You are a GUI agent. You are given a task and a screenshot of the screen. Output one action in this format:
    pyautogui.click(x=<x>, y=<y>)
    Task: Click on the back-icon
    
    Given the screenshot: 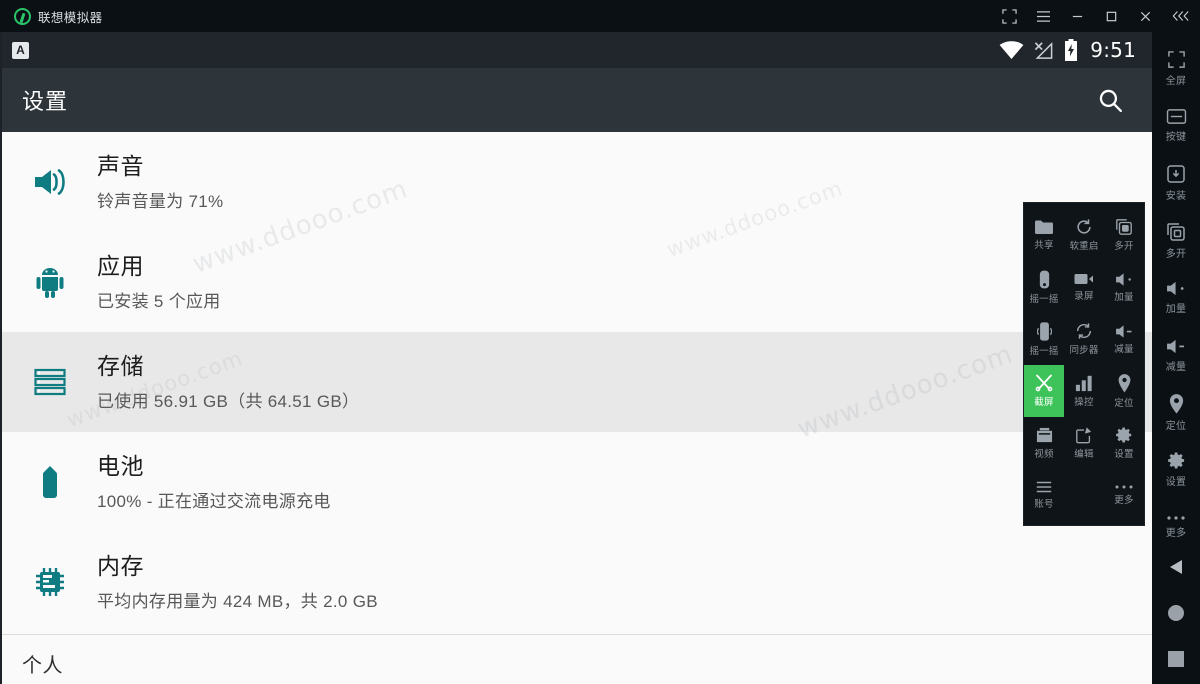 What is the action you would take?
    pyautogui.click(x=1176, y=567)
    